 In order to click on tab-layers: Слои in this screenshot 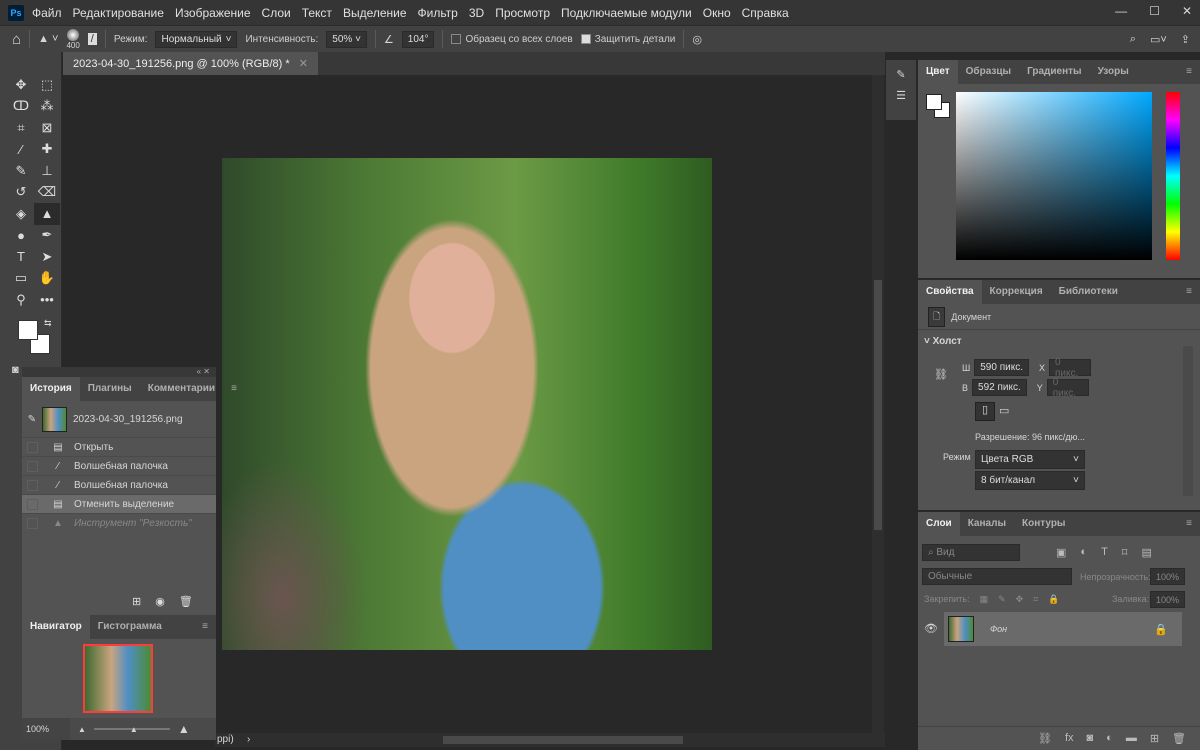, I will do `click(939, 524)`.